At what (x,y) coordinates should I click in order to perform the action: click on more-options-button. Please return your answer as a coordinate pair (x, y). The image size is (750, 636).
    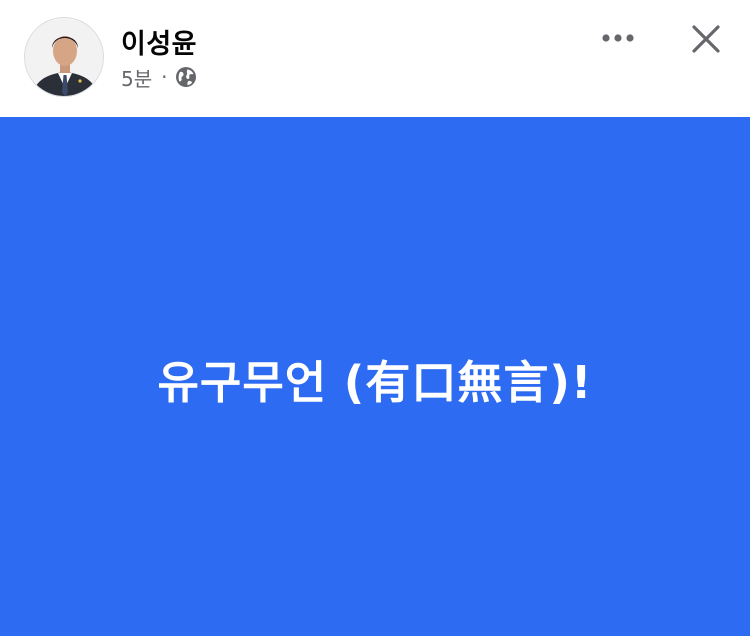
    Looking at the image, I should click on (618, 38).